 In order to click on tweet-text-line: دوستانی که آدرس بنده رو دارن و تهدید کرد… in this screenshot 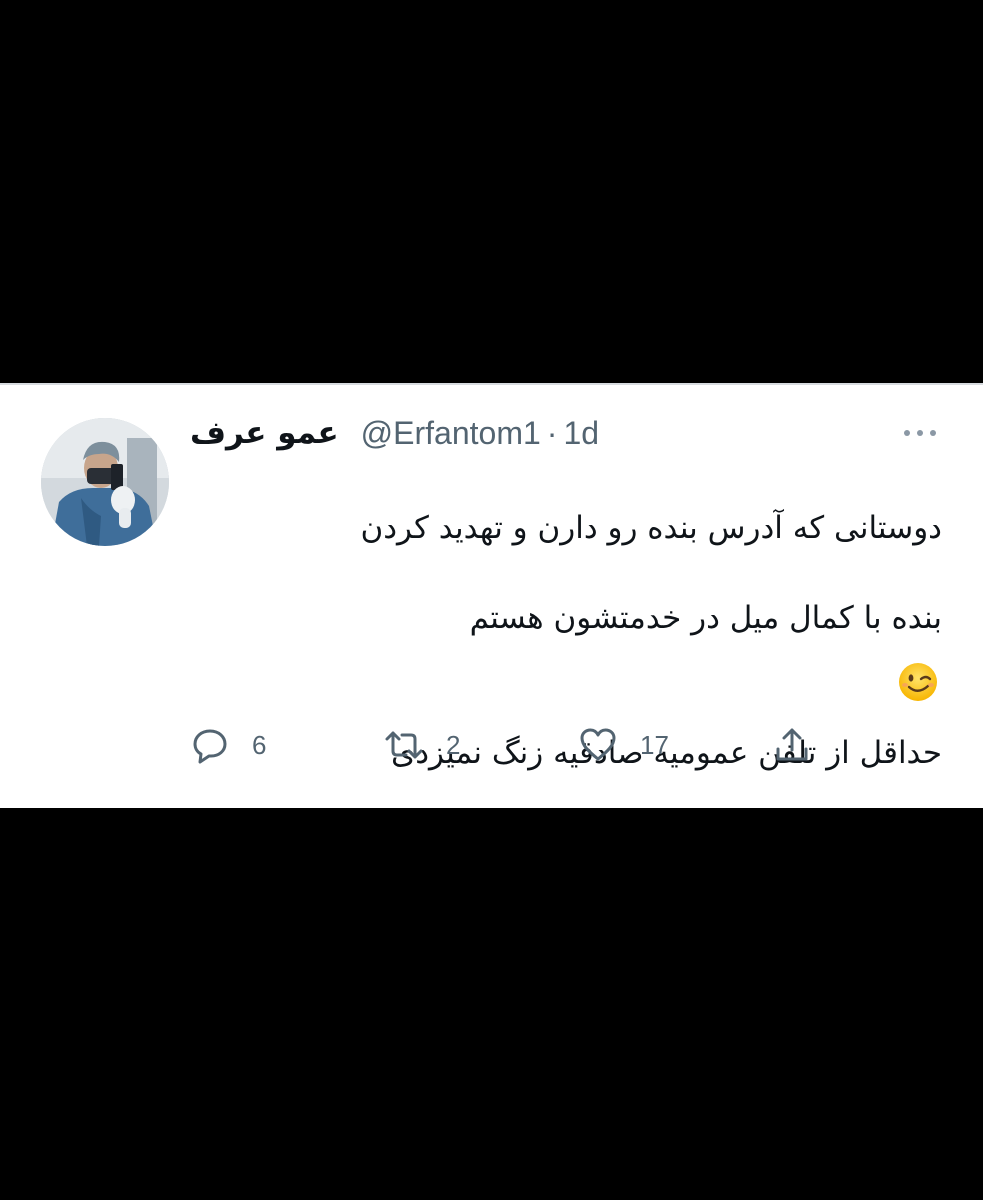, I will do `click(651, 528)`.